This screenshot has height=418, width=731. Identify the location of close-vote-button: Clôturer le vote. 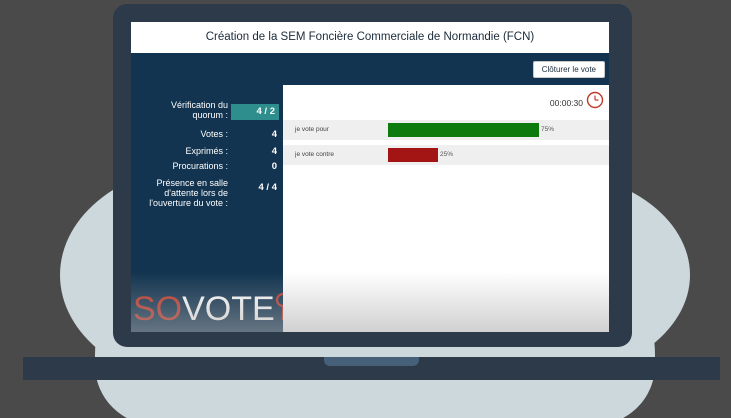
(568, 69).